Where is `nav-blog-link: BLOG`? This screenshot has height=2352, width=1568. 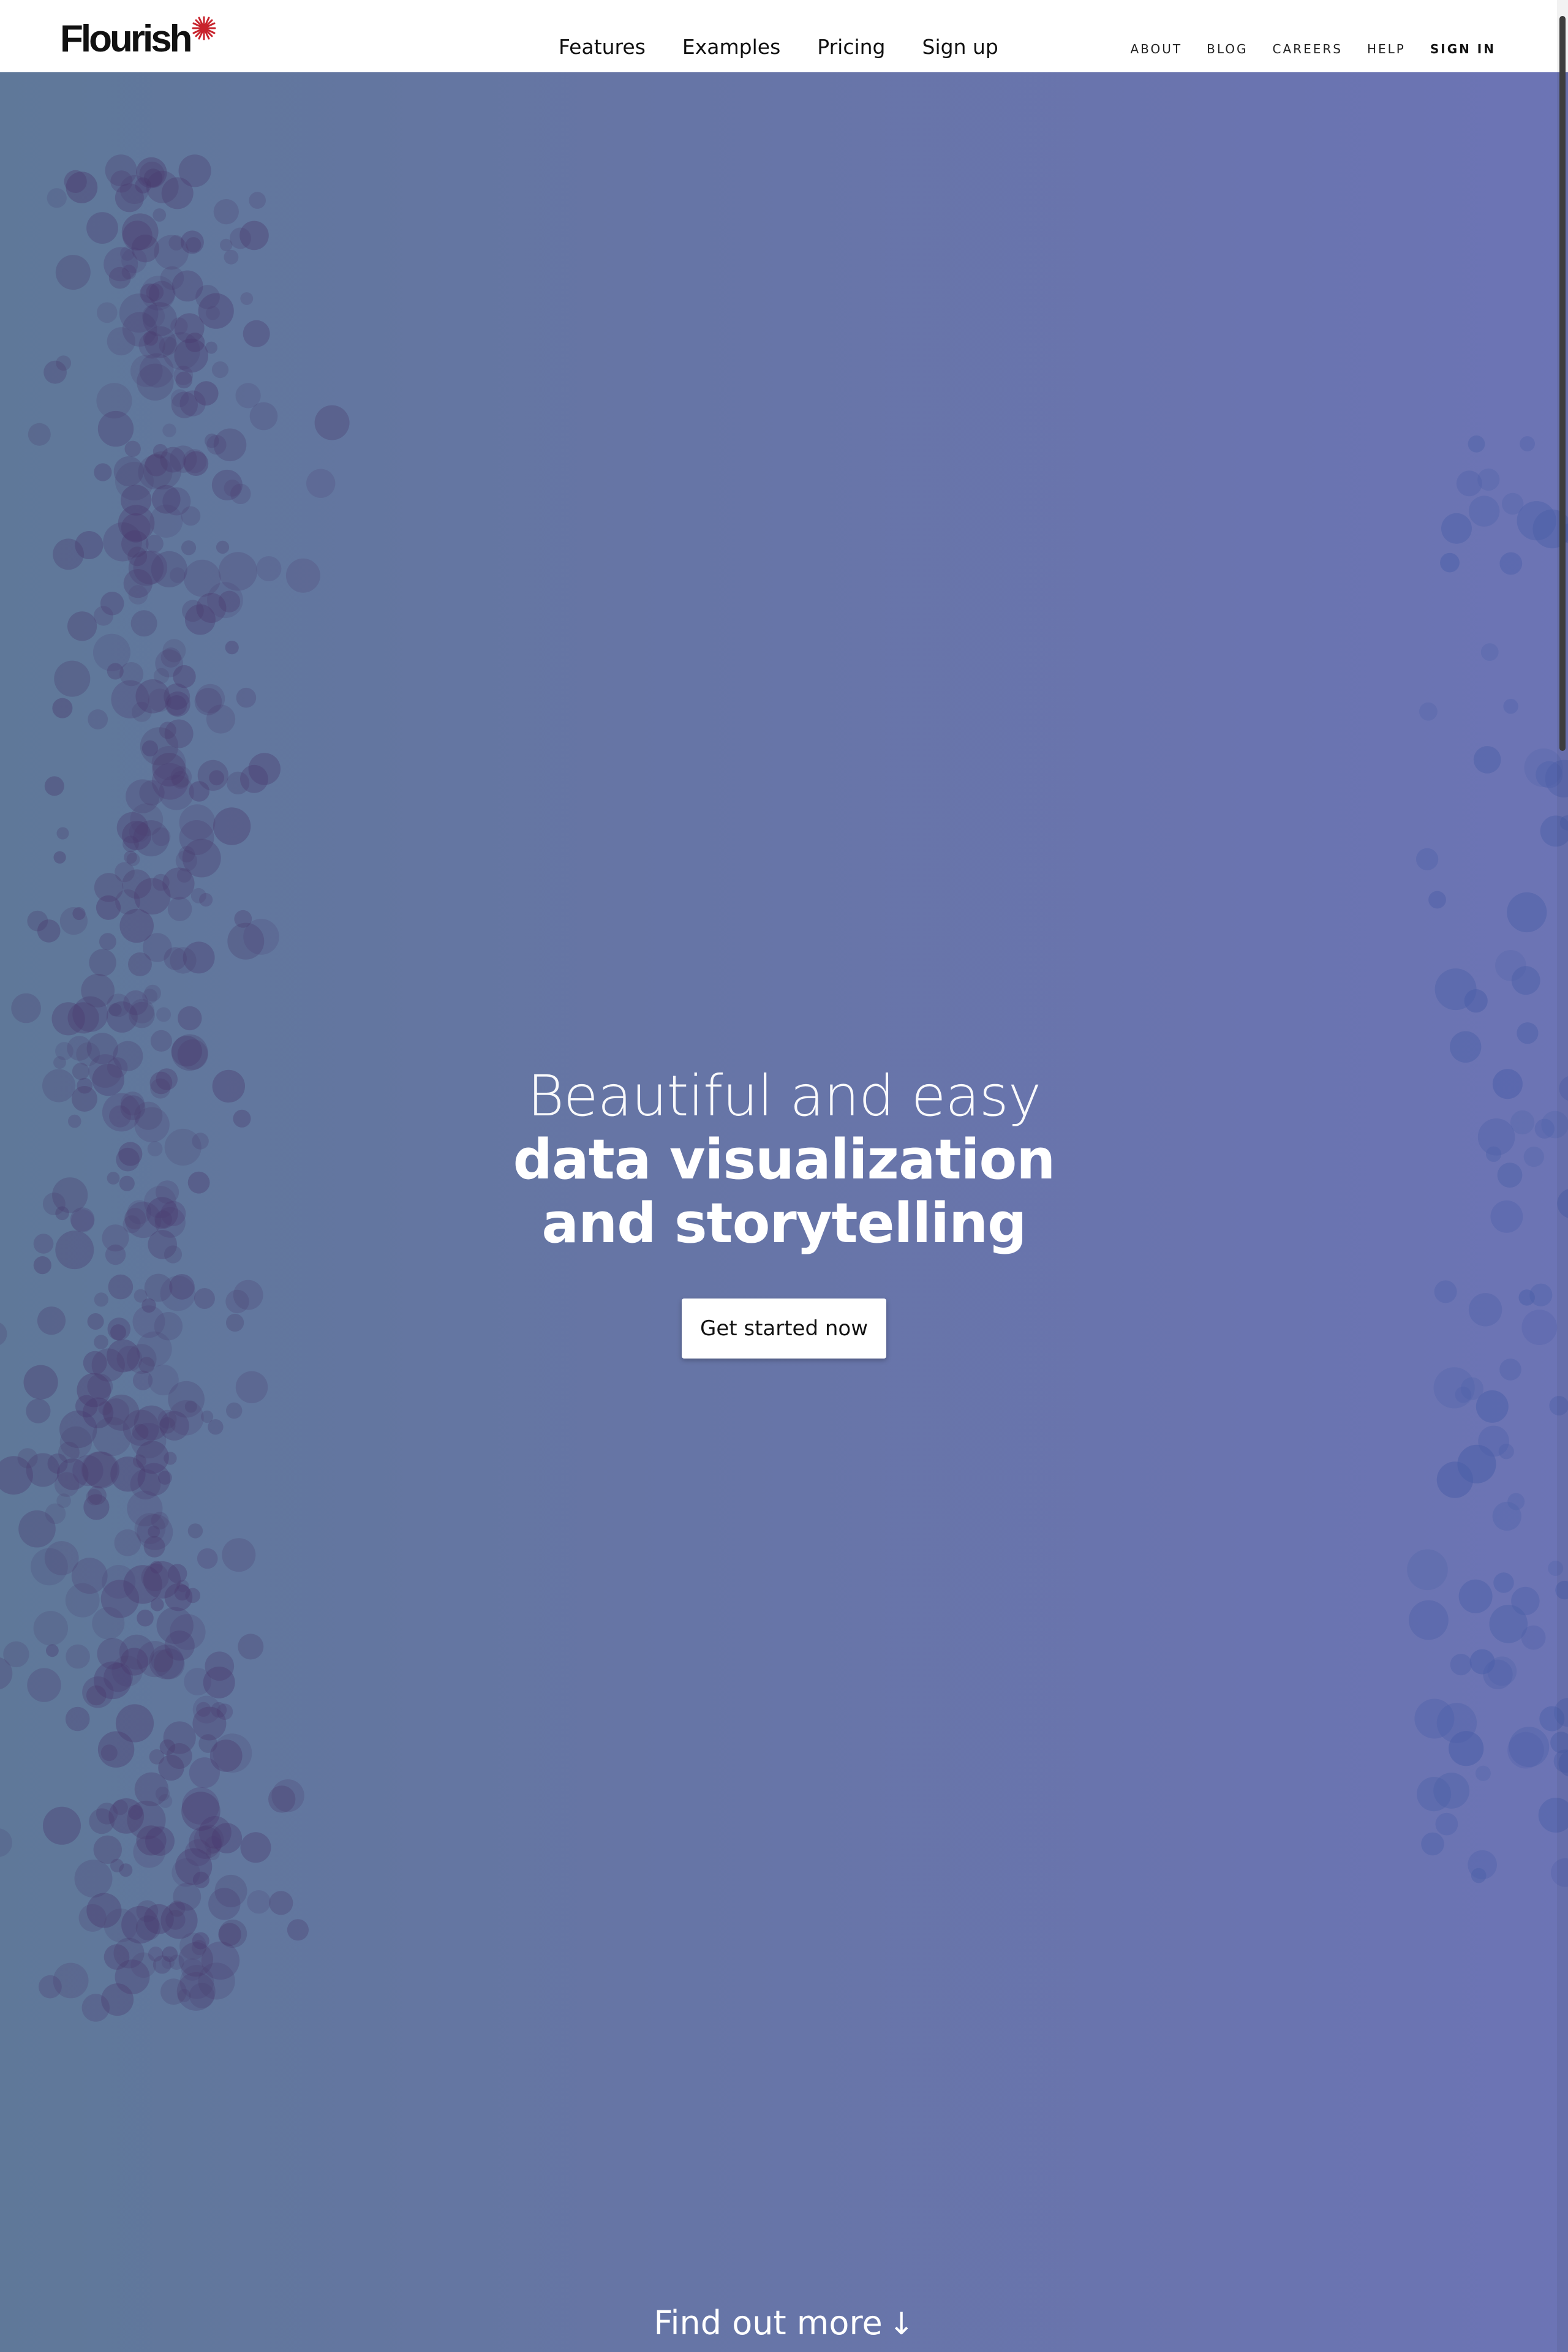
nav-blog-link: BLOG is located at coordinates (1227, 49).